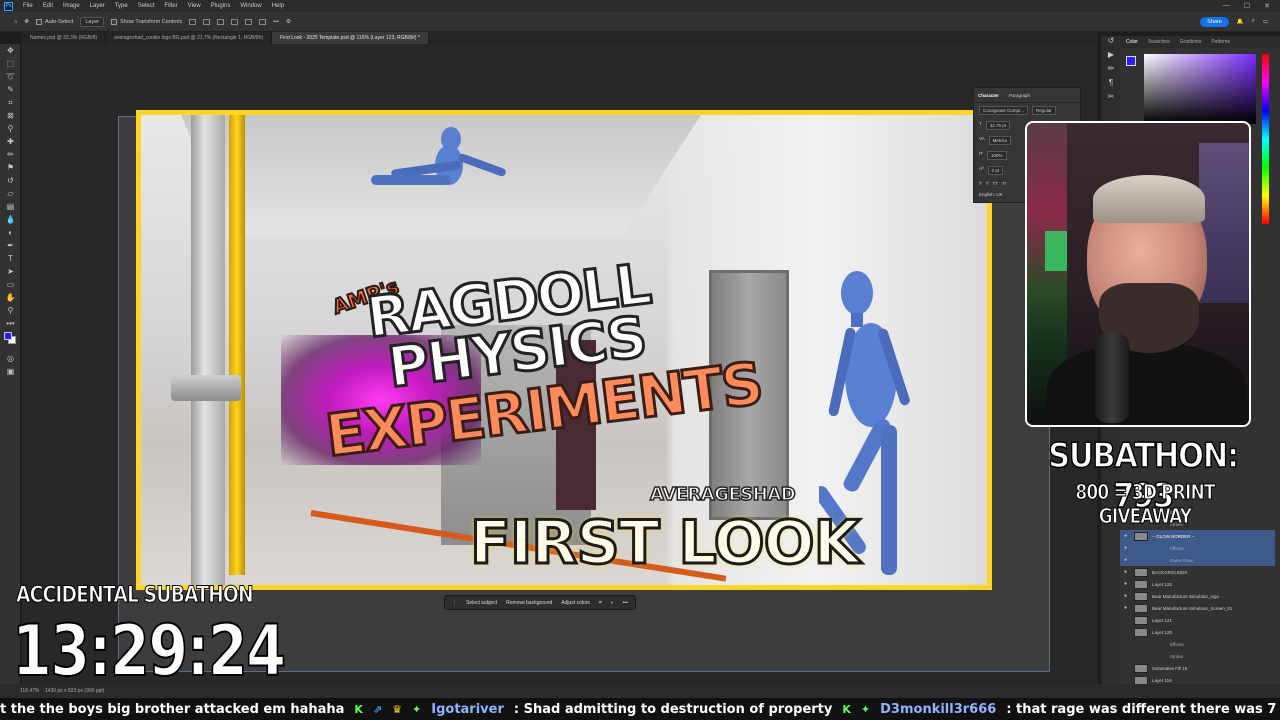 The height and width of the screenshot is (720, 1280). What do you see at coordinates (48, 6) in the screenshot?
I see `menu-edit: Edit` at bounding box center [48, 6].